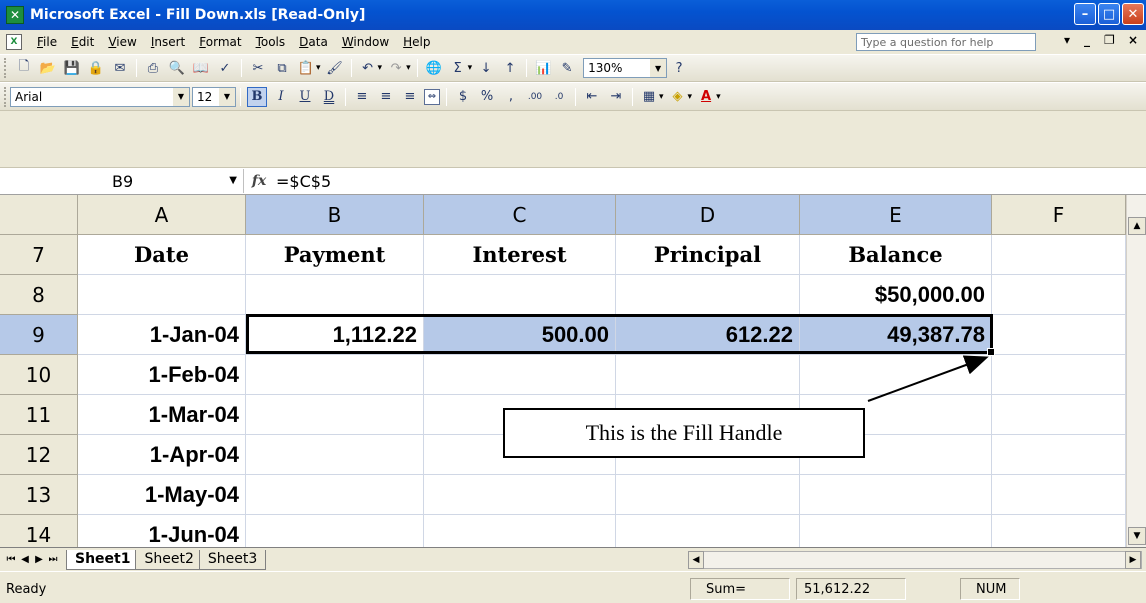  I want to click on help-icon: ?, so click(679, 68).